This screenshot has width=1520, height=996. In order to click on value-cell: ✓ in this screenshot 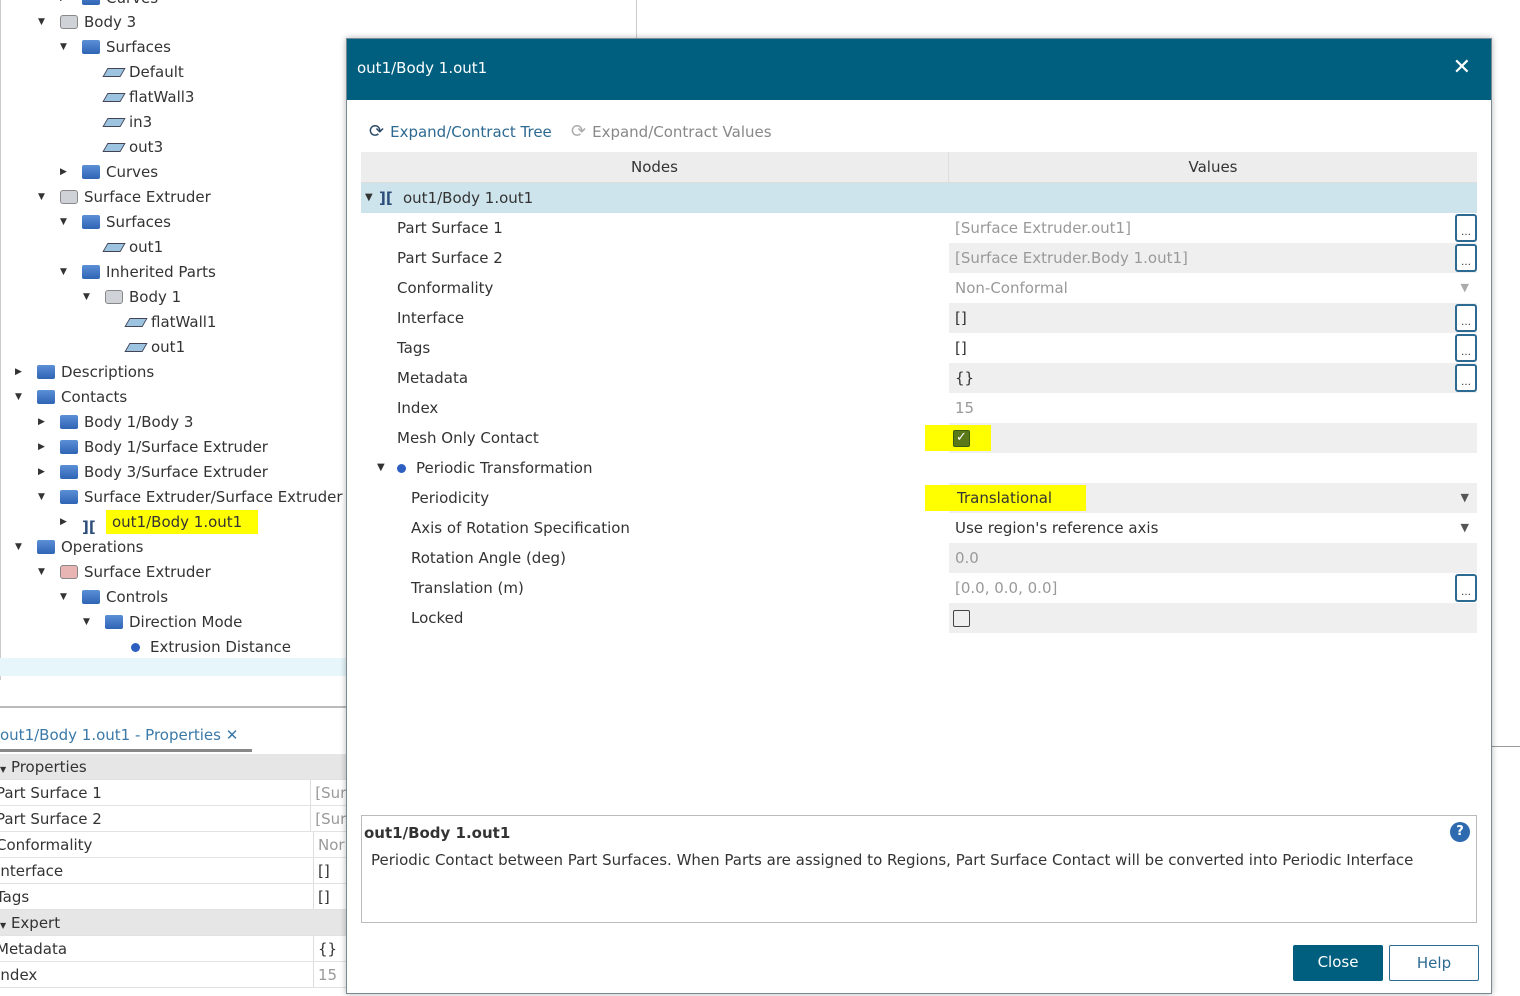, I will do `click(1201, 438)`.